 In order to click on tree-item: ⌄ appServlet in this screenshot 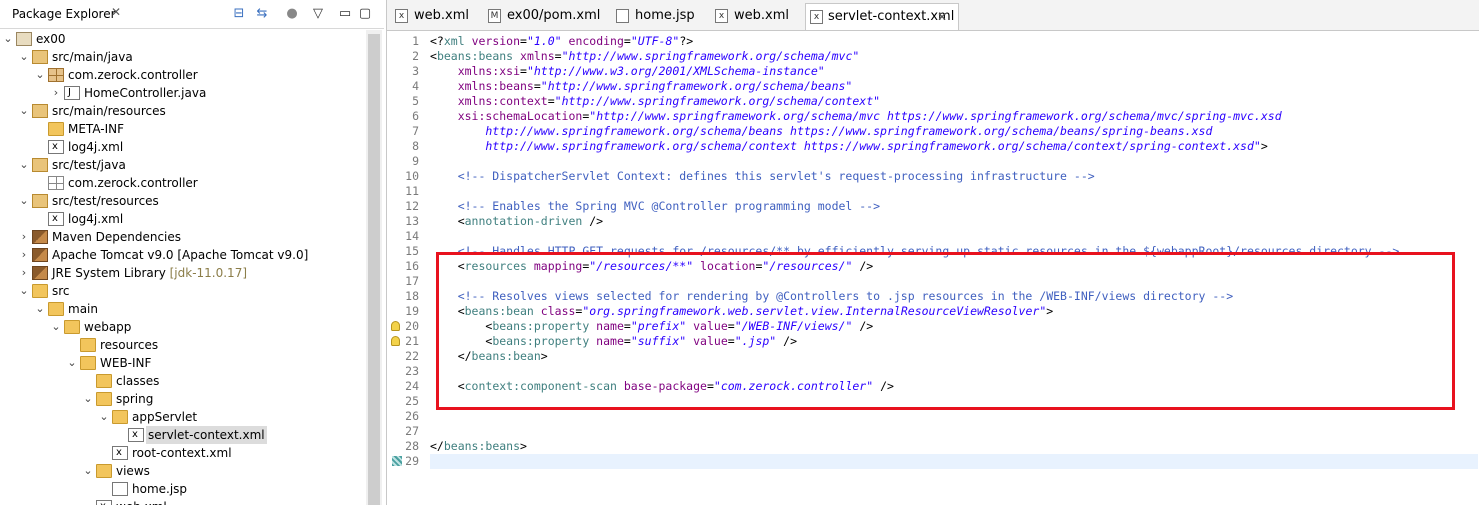, I will do `click(183, 417)`.